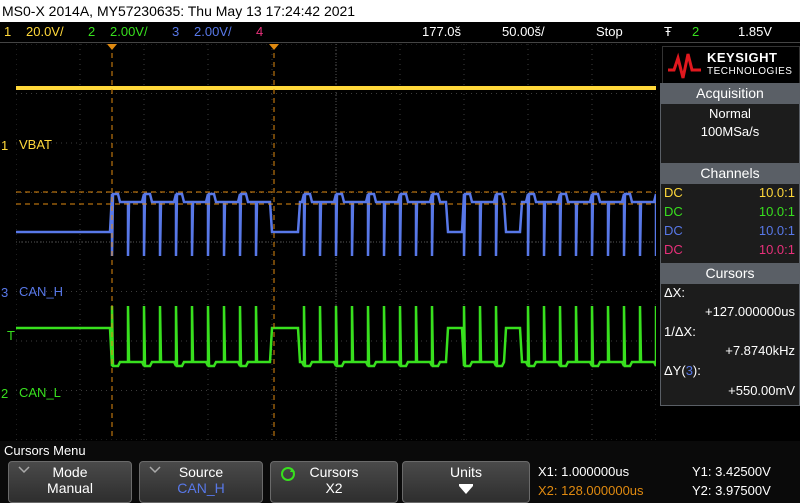 Image resolution: width=800 pixels, height=503 pixels. What do you see at coordinates (213, 32) in the screenshot?
I see `ch3-scale: 2.00V/` at bounding box center [213, 32].